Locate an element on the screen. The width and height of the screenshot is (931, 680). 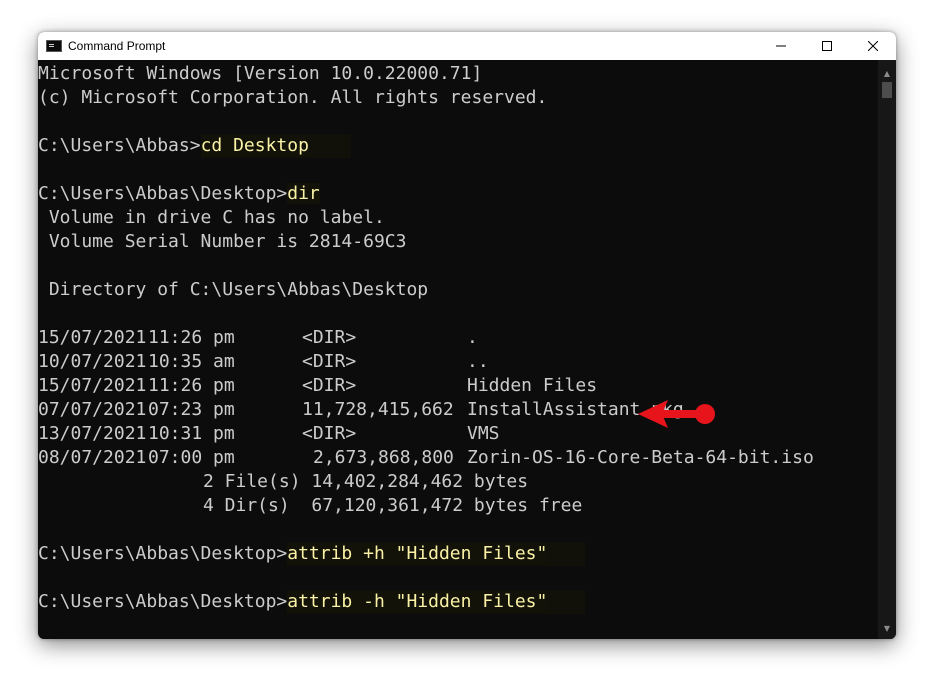
scroll-up-icon: ▲ is located at coordinates (887, 73).